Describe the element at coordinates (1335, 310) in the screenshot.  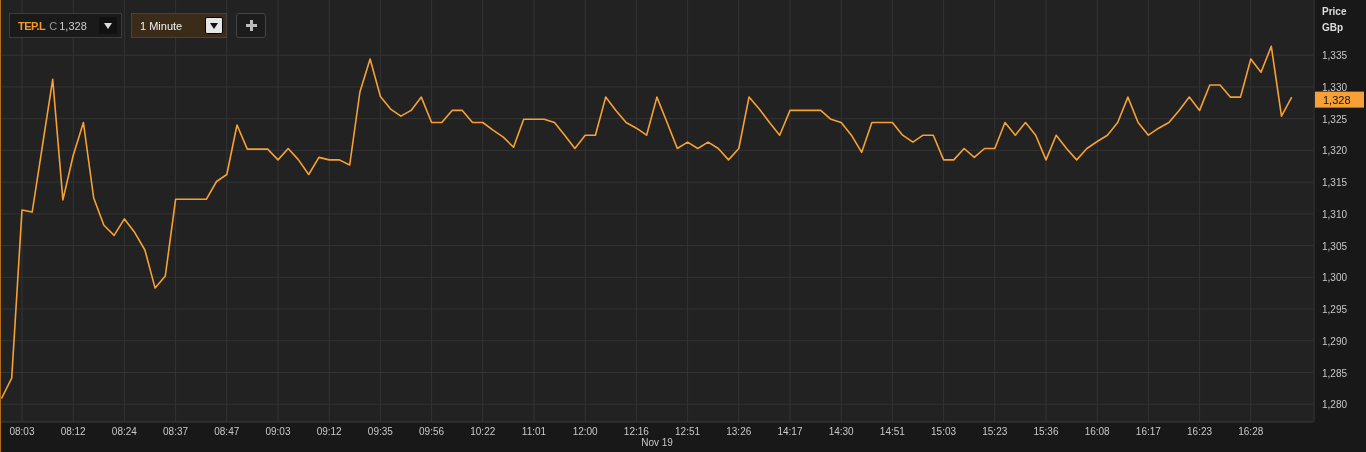
I see `y-axis-label: 1,295` at that location.